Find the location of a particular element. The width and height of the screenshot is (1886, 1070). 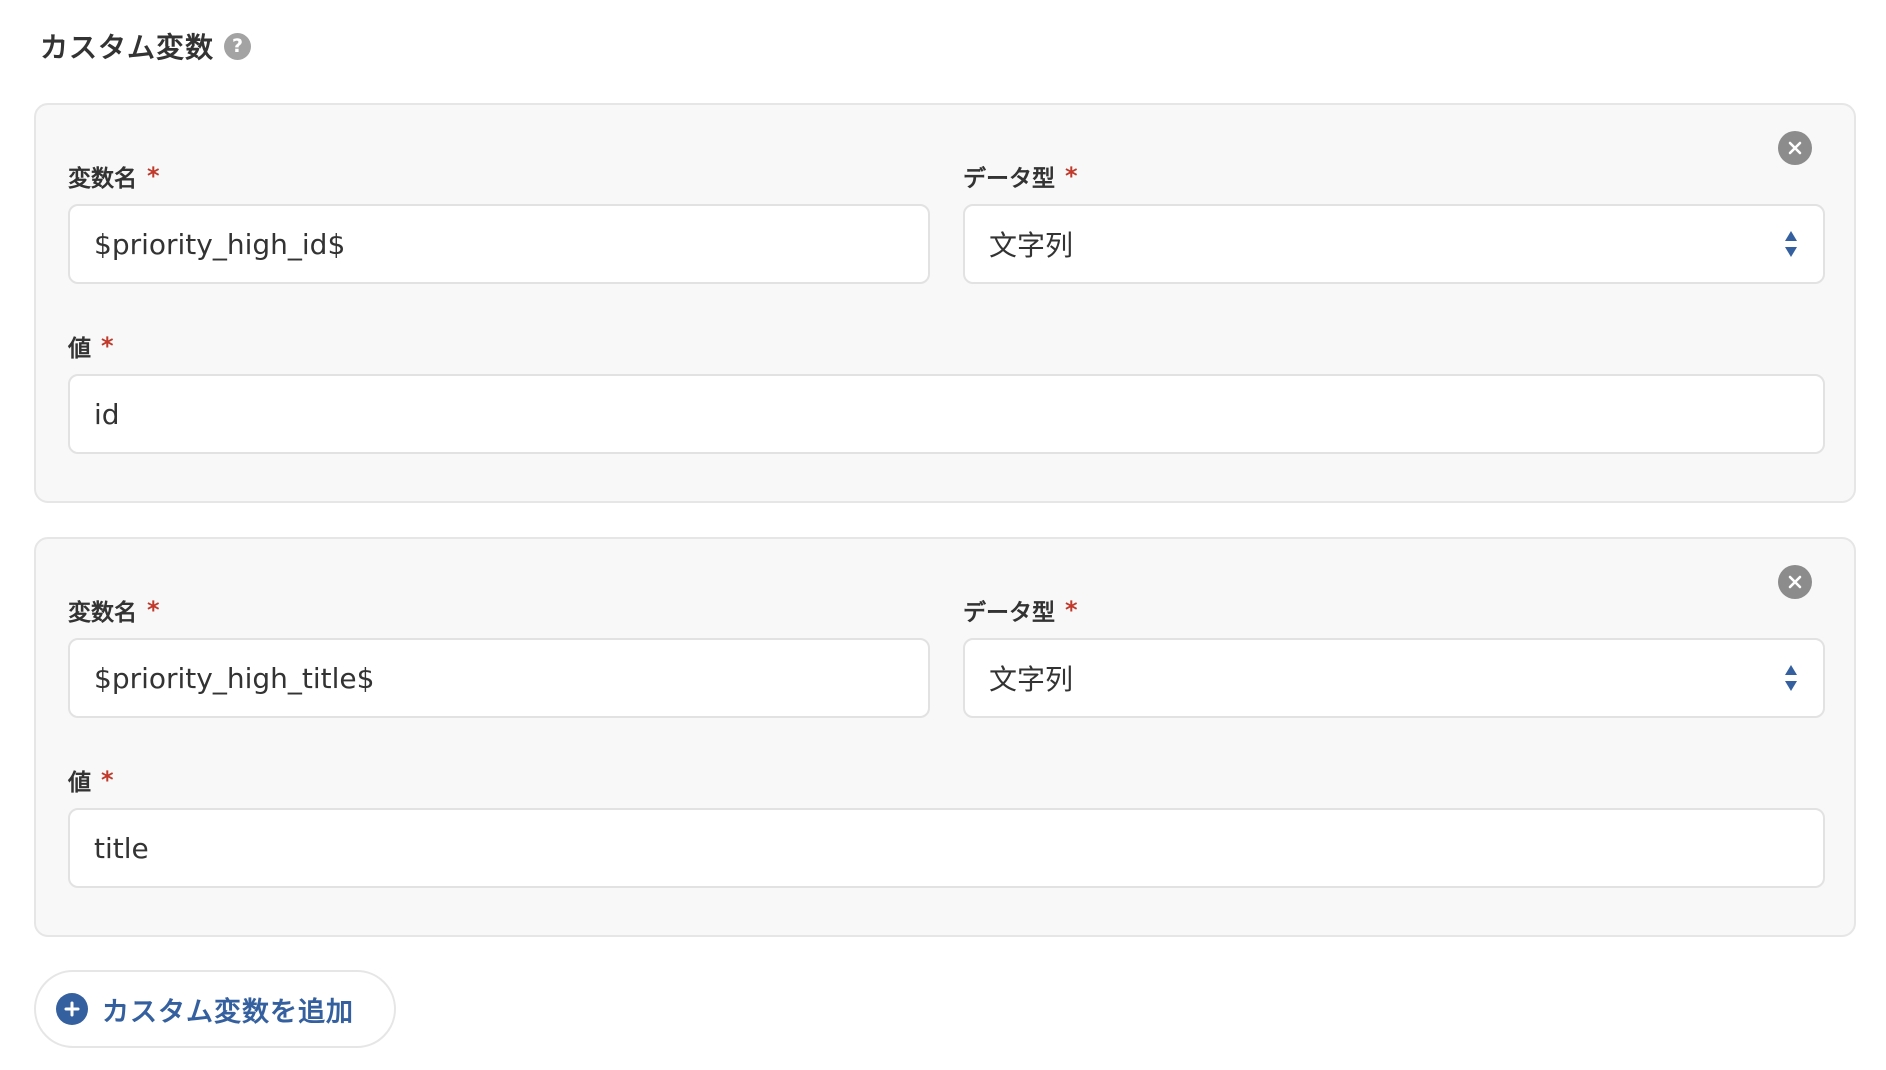

variable-name-value: $priority_high_title$ is located at coordinates (234, 678).